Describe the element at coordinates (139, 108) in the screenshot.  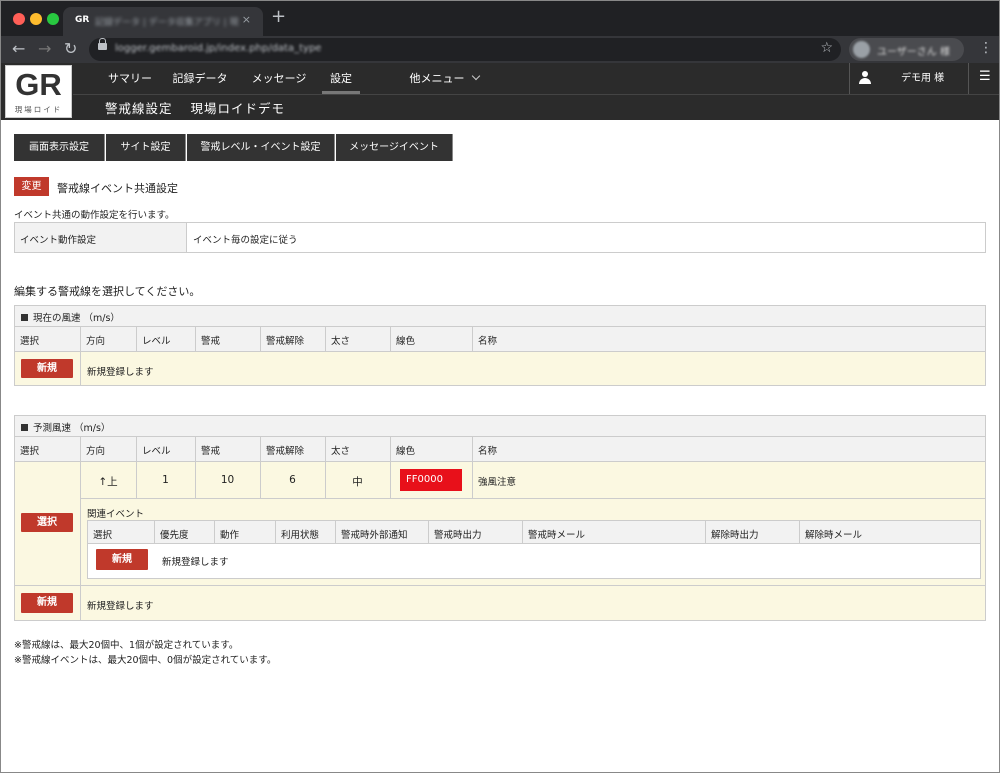
I see `page-title-text: 警戒線設定` at that location.